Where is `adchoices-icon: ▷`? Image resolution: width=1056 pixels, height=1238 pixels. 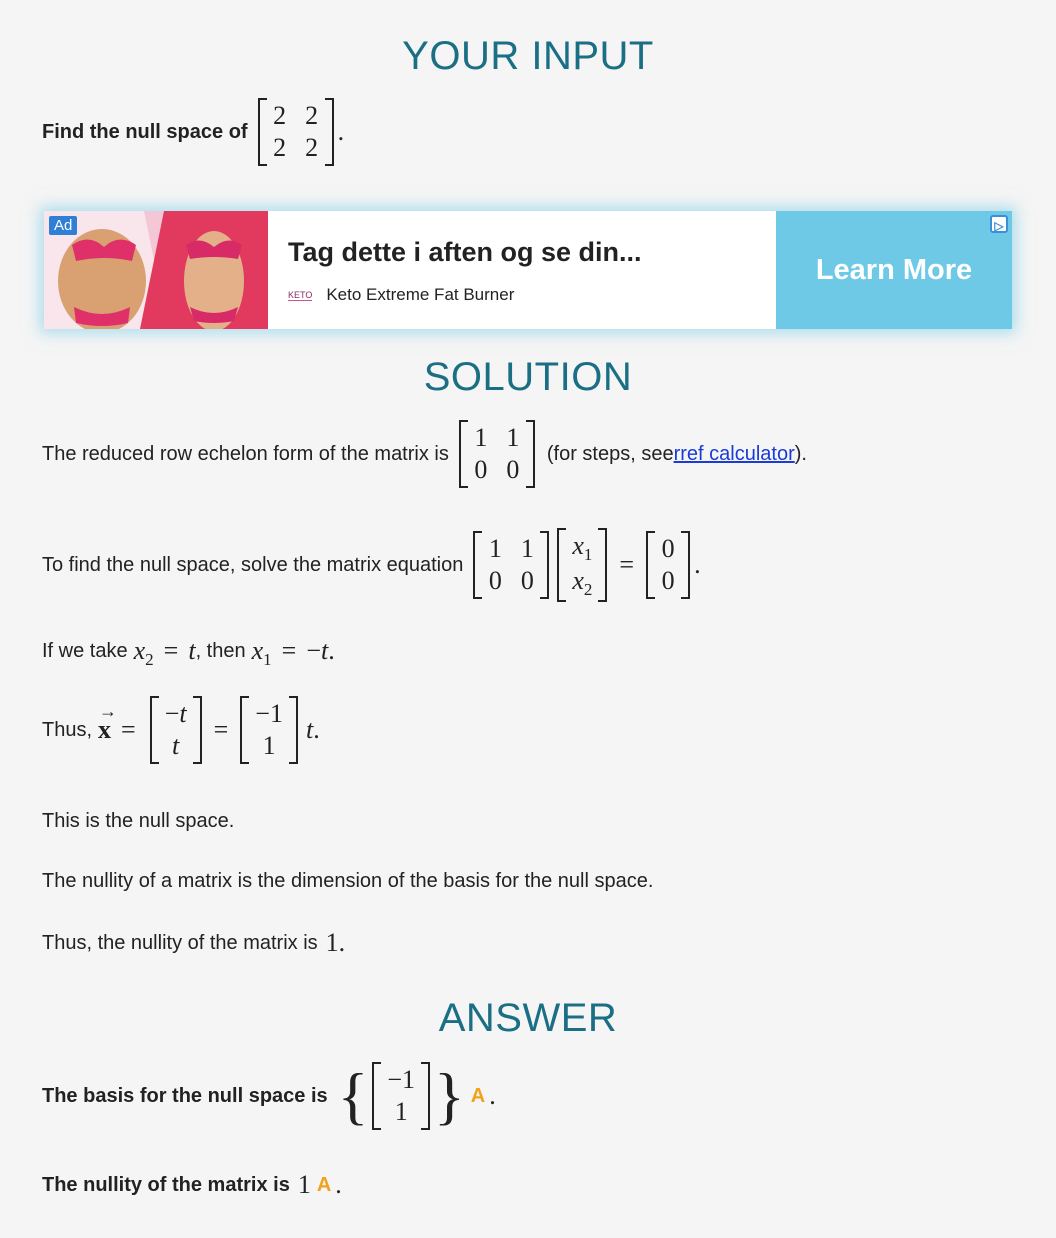
adchoices-icon: ▷ is located at coordinates (999, 224).